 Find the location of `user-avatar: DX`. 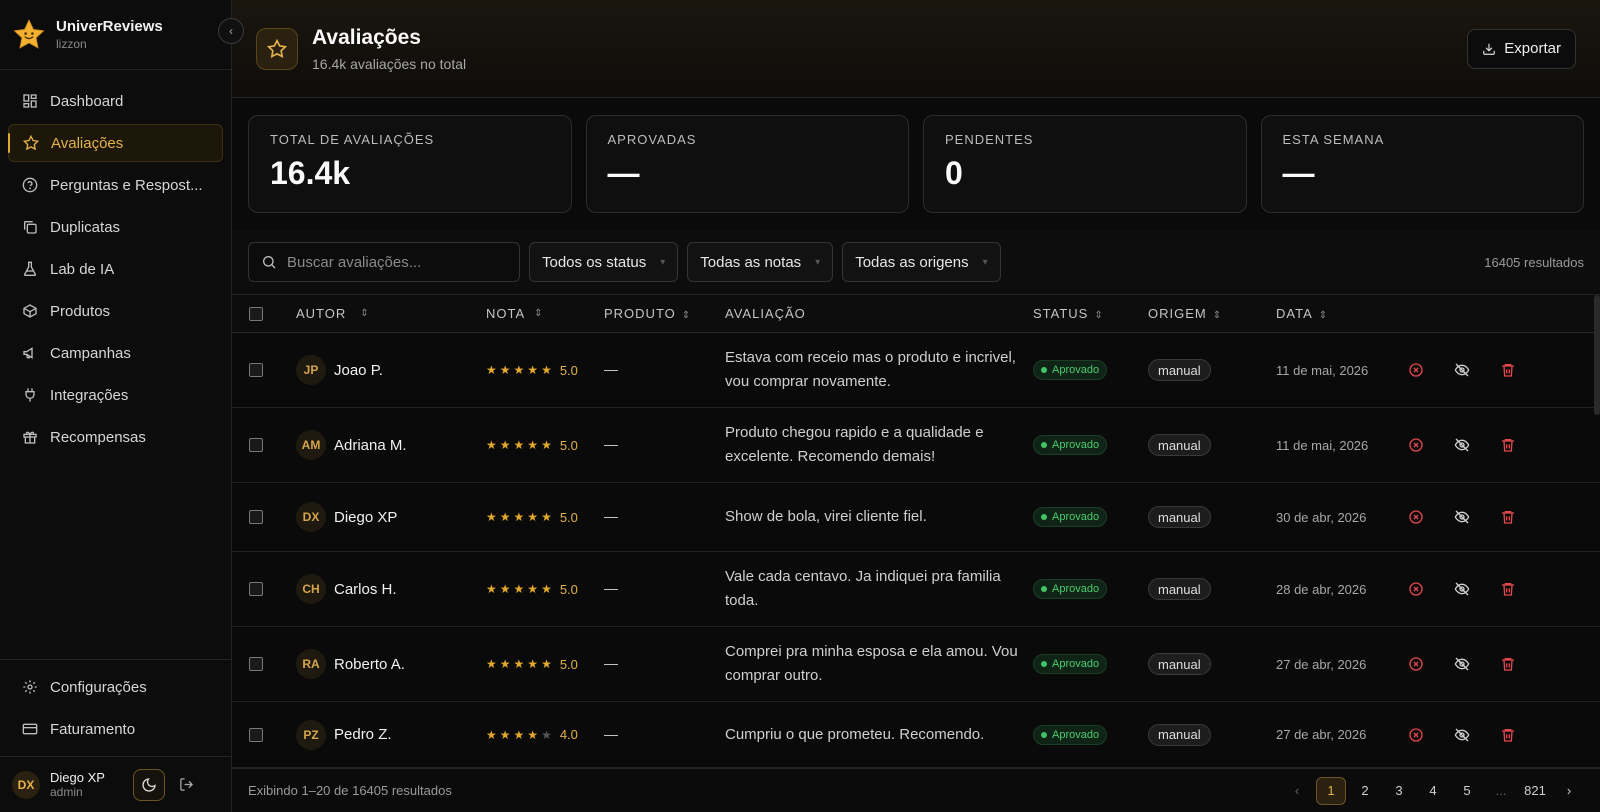

user-avatar: DX is located at coordinates (26, 784).